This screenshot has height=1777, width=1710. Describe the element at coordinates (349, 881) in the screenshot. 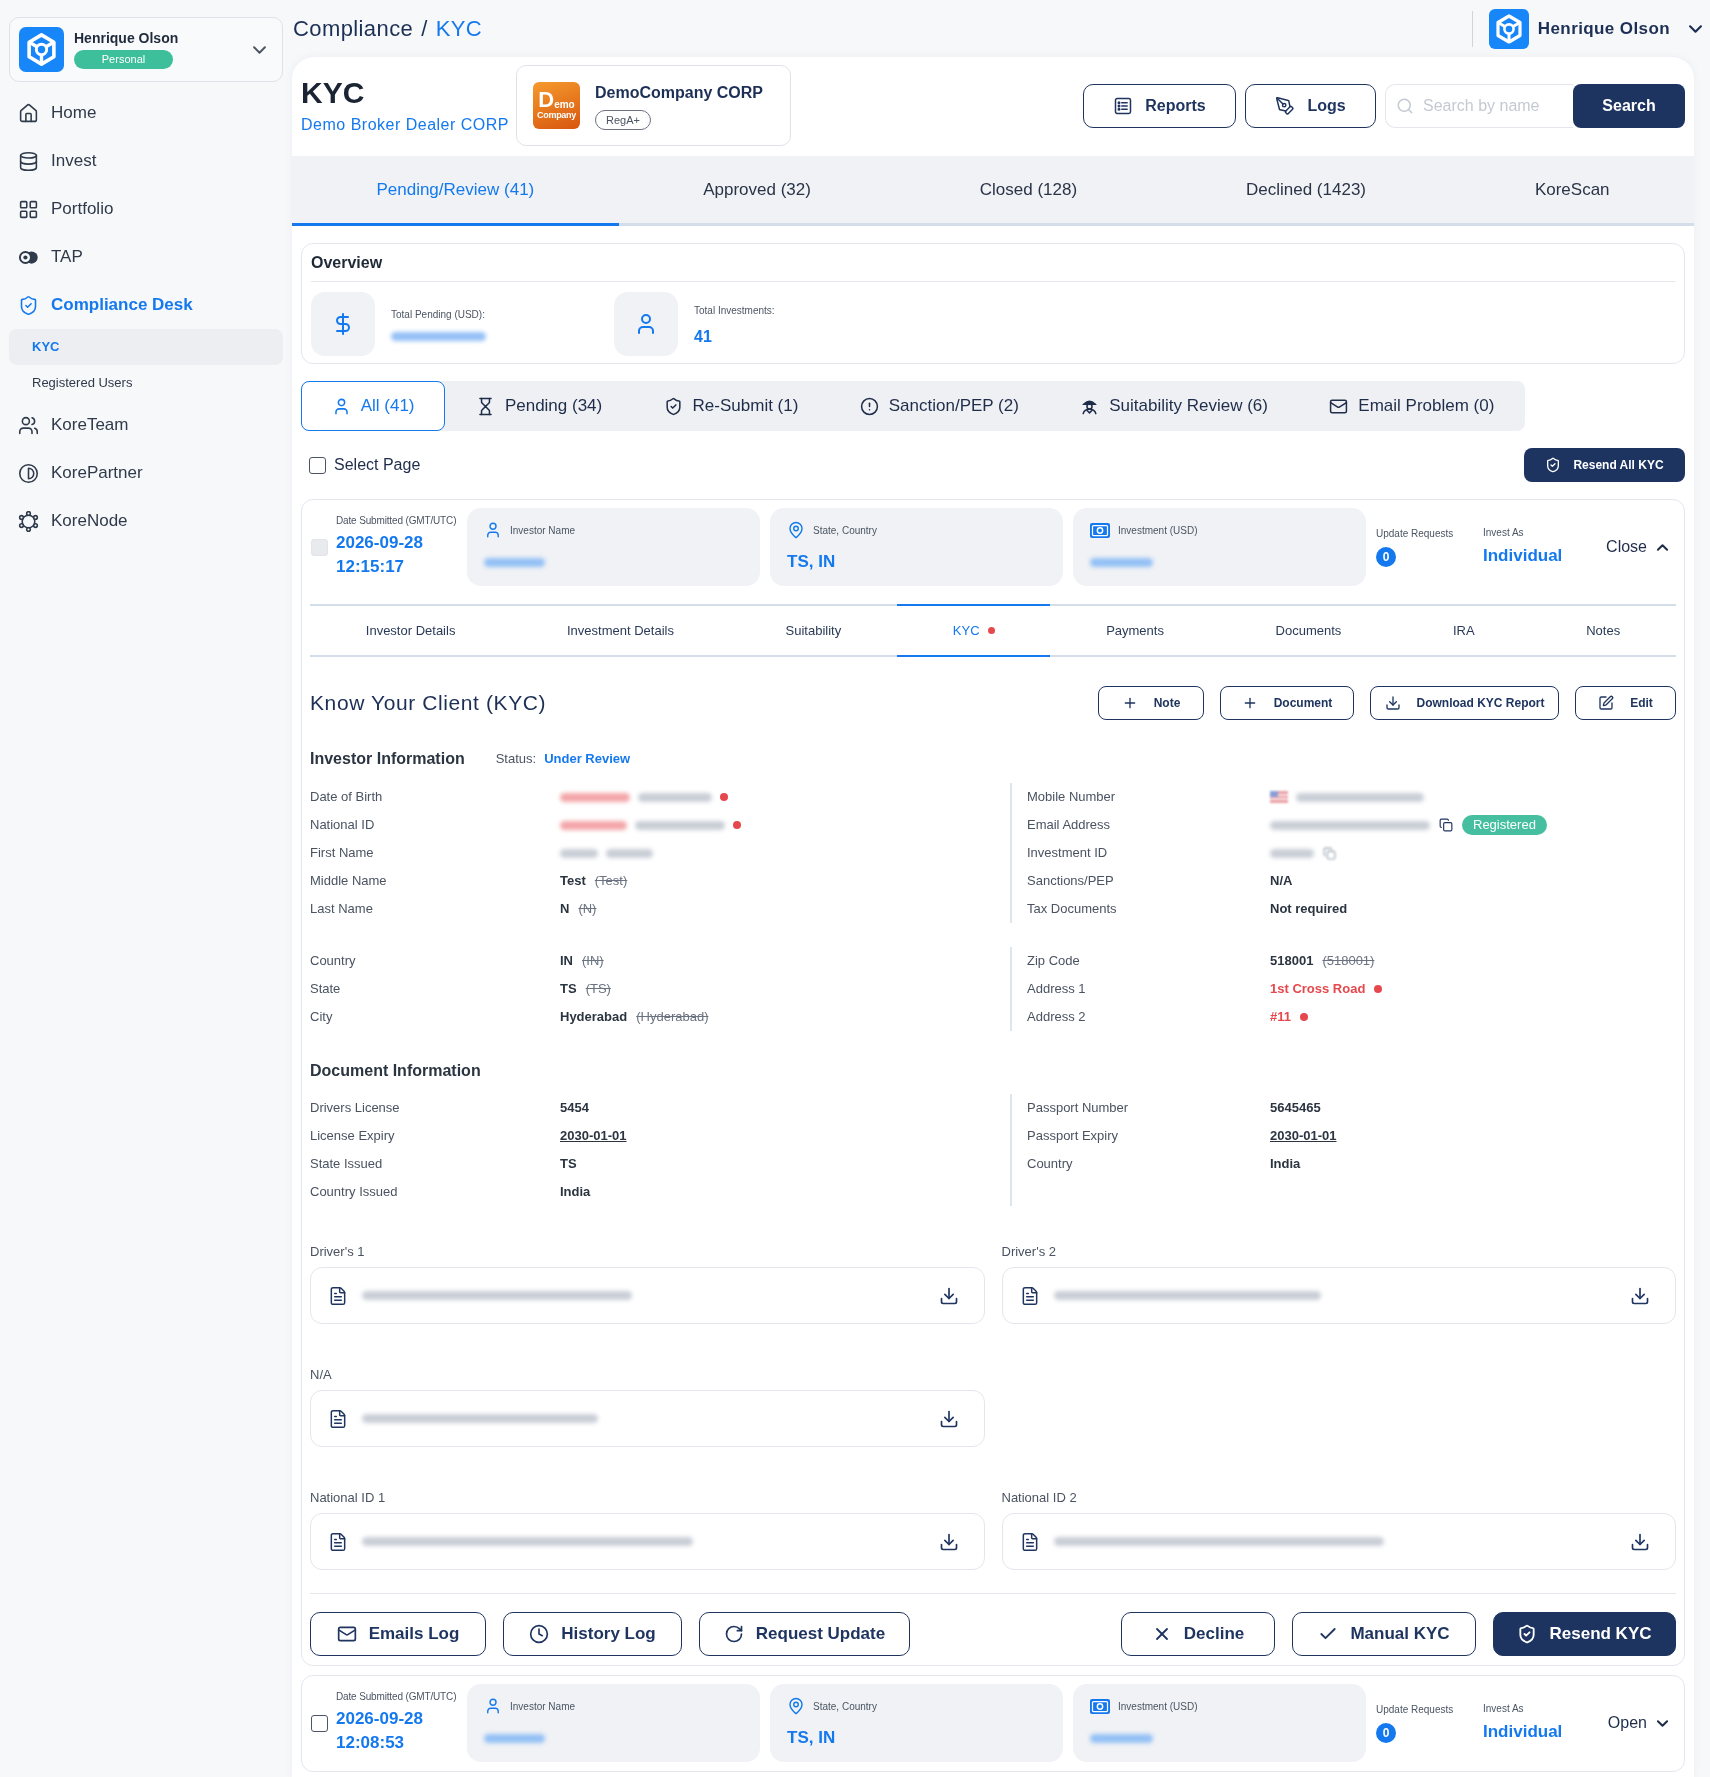

I see `field-label: Middle Name` at that location.